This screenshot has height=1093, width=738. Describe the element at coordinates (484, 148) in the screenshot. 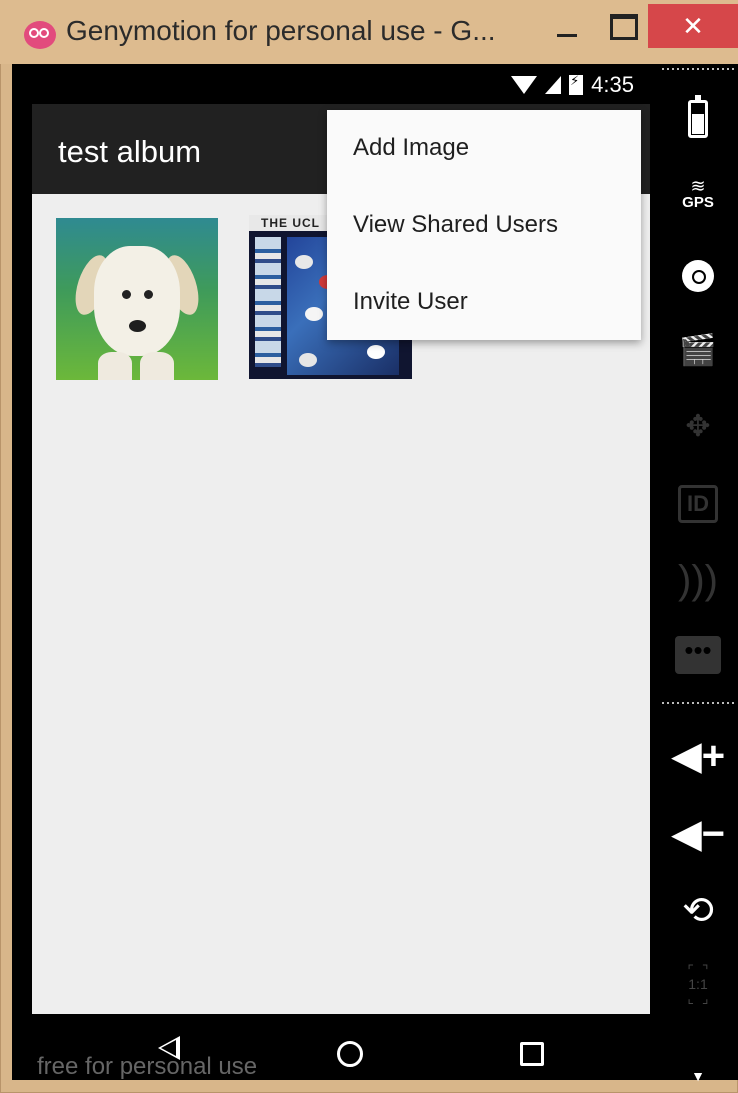

I see `menu-item-add-image: Add Image` at that location.